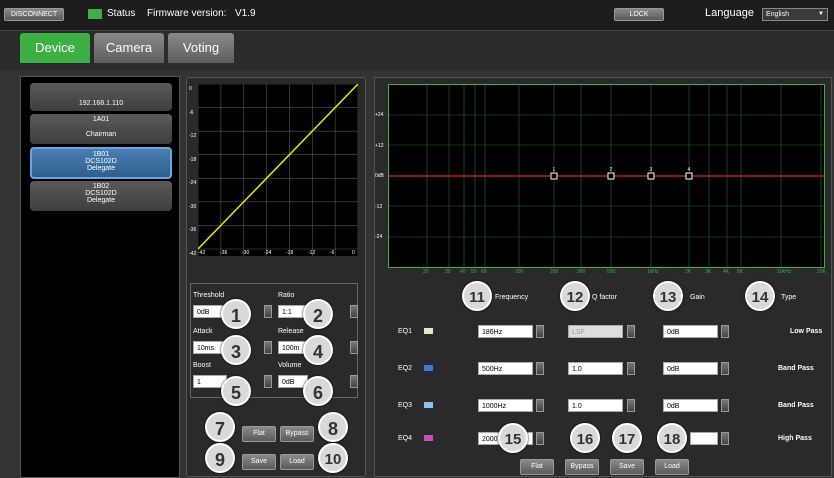 This screenshot has height=478, width=834. I want to click on comp-x-tick: -12, so click(312, 253).